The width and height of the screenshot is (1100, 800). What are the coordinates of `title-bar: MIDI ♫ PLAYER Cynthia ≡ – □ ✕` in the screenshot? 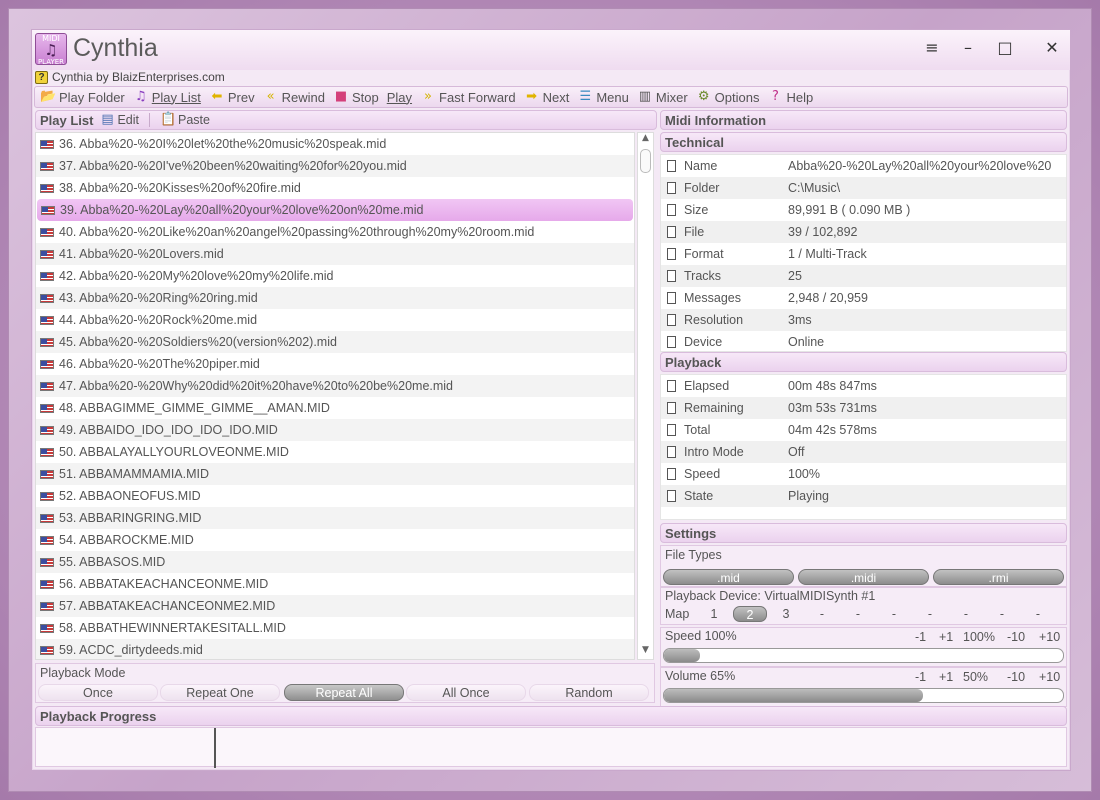 It's located at (551, 50).